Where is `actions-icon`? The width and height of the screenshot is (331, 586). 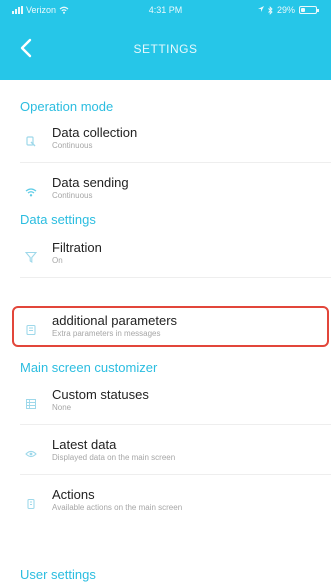 actions-icon is located at coordinates (31, 504).